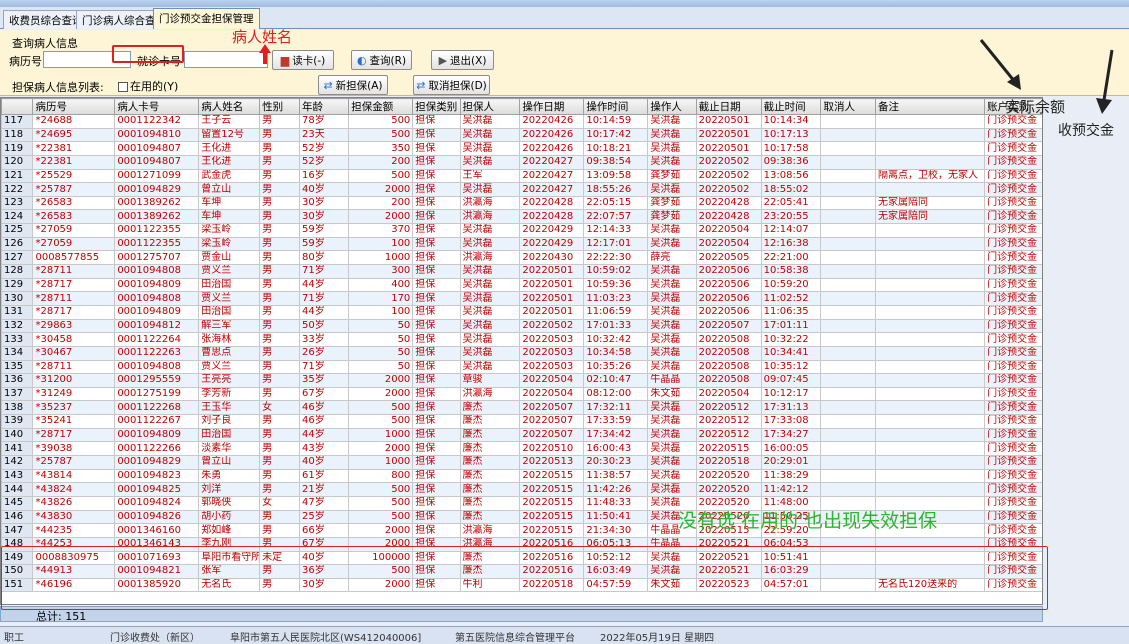 The image size is (1129, 644). What do you see at coordinates (17, 203) in the screenshot?
I see `row-number: 123` at bounding box center [17, 203].